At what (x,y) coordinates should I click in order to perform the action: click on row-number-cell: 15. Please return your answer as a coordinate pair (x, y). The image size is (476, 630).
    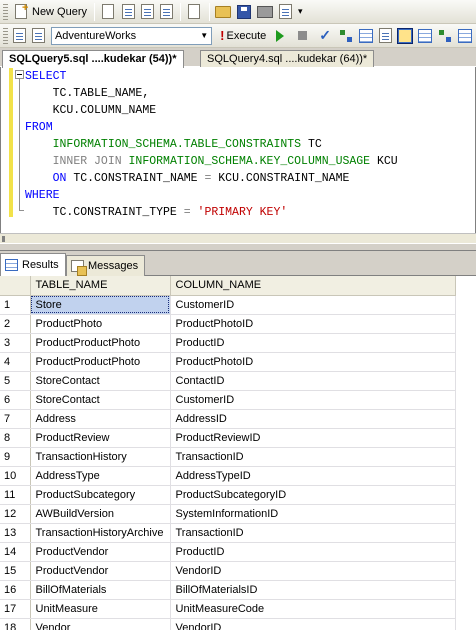
    Looking at the image, I should click on (15, 571).